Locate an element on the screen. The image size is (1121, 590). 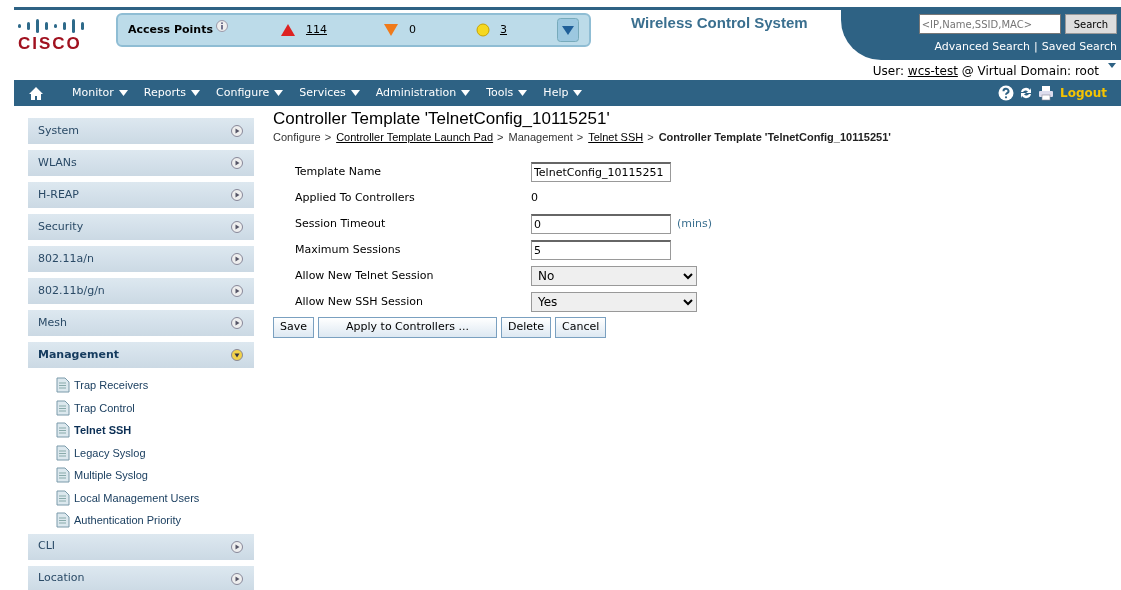
alarm-title: Access Points is located at coordinates (170, 29).